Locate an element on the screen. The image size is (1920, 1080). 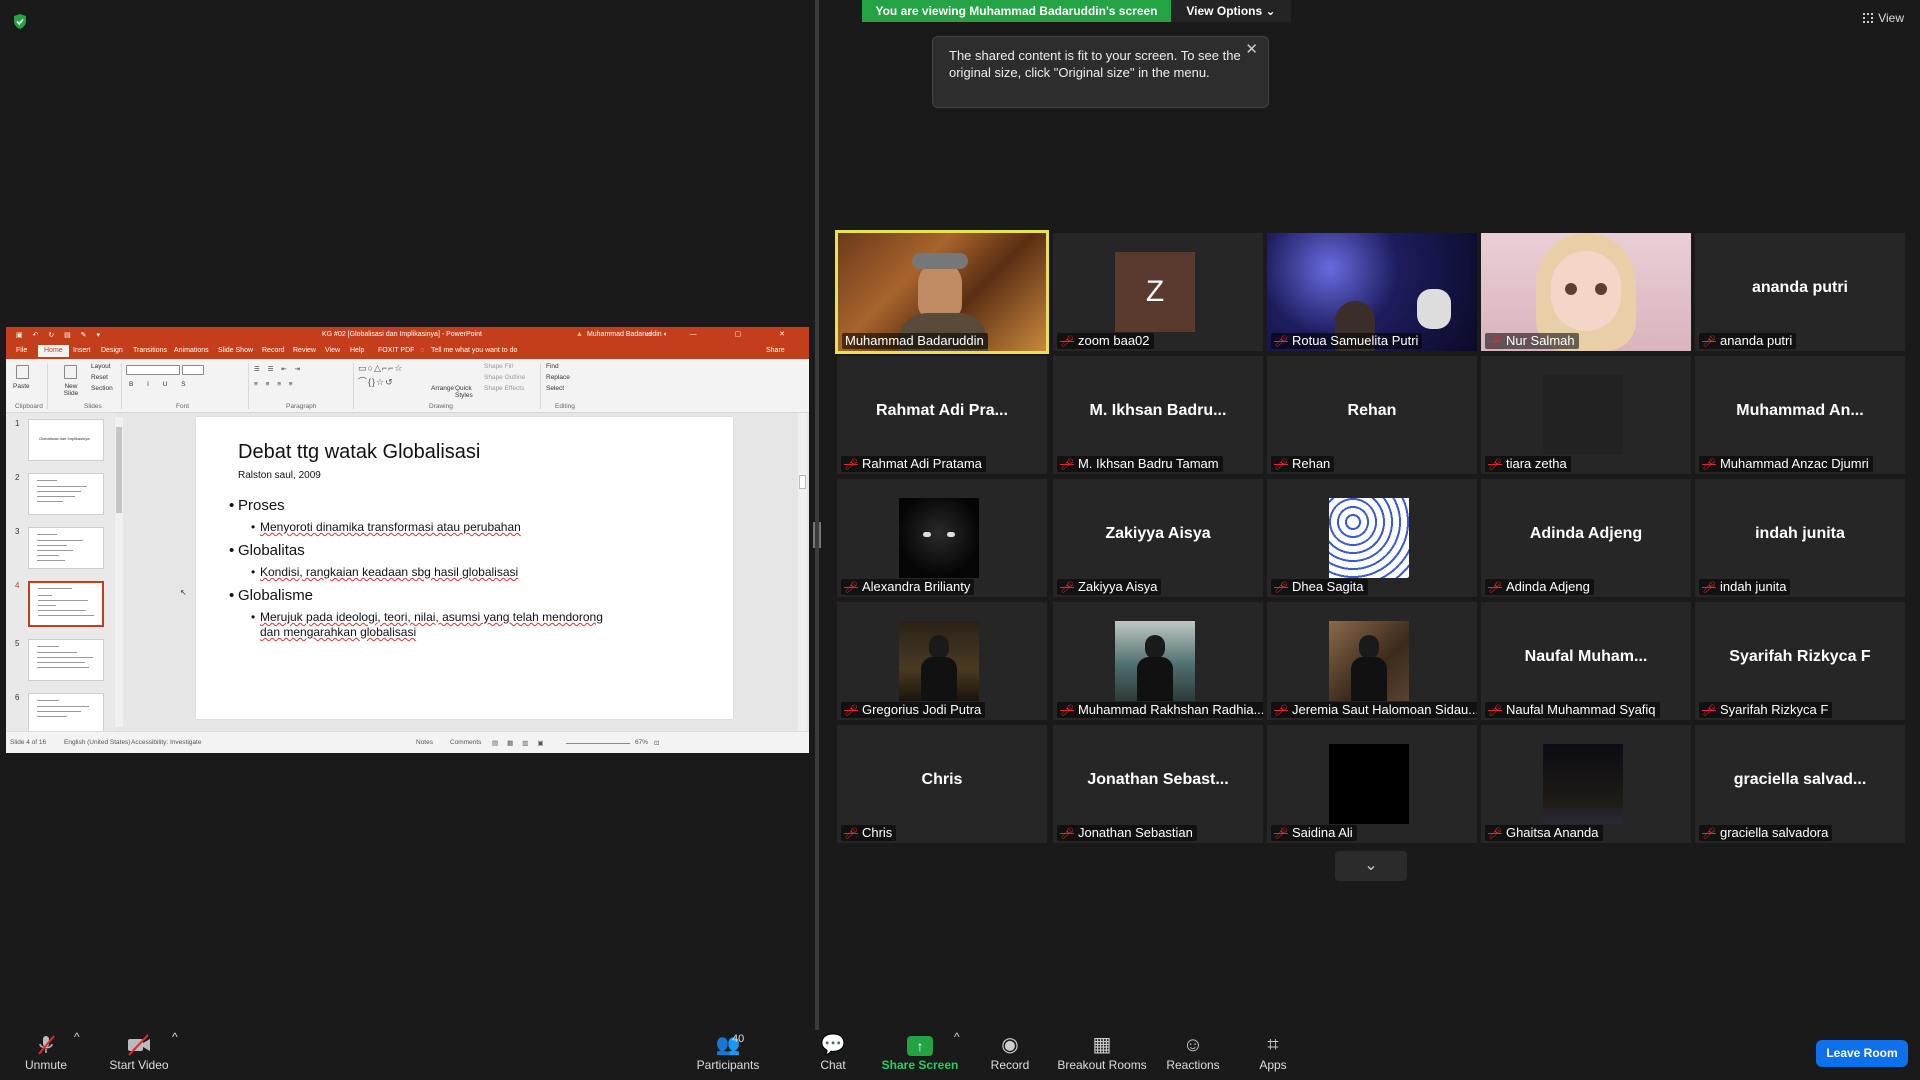
find-button: Find is located at coordinates (552, 366).